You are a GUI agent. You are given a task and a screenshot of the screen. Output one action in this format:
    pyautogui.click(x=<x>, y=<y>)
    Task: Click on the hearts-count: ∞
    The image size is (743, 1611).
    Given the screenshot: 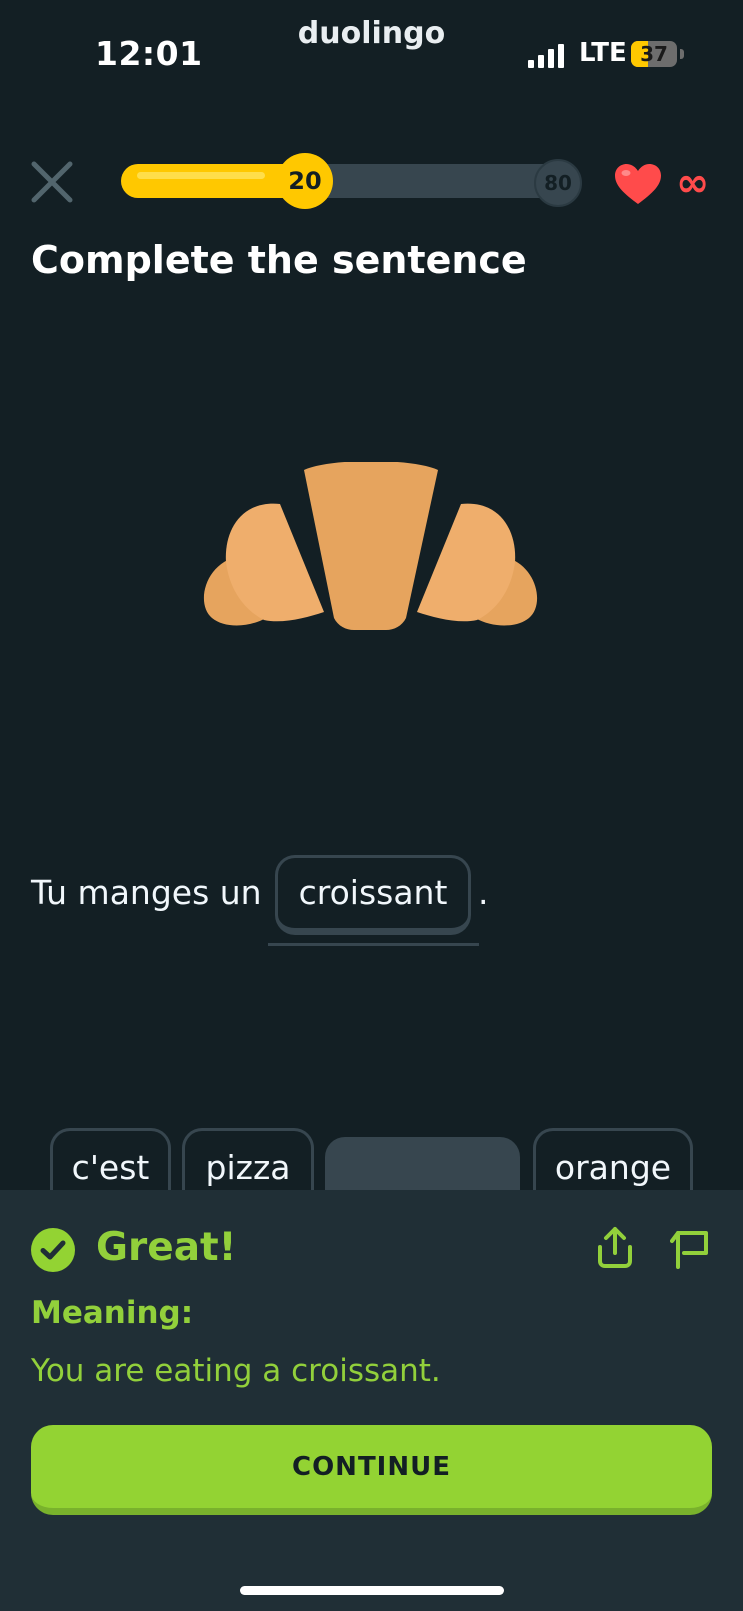 What is the action you would take?
    pyautogui.click(x=693, y=183)
    